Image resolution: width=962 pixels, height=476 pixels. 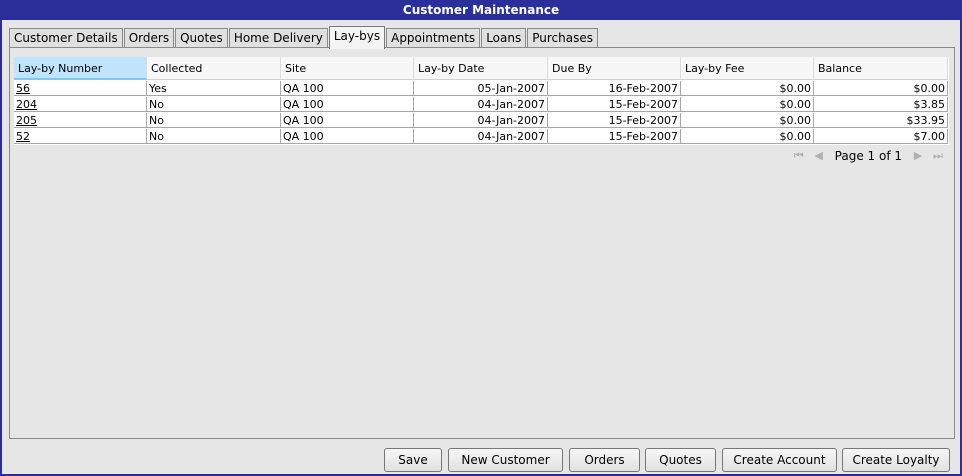 What do you see at coordinates (80, 136) in the screenshot?
I see `table-cell-lay-by-number: 52` at bounding box center [80, 136].